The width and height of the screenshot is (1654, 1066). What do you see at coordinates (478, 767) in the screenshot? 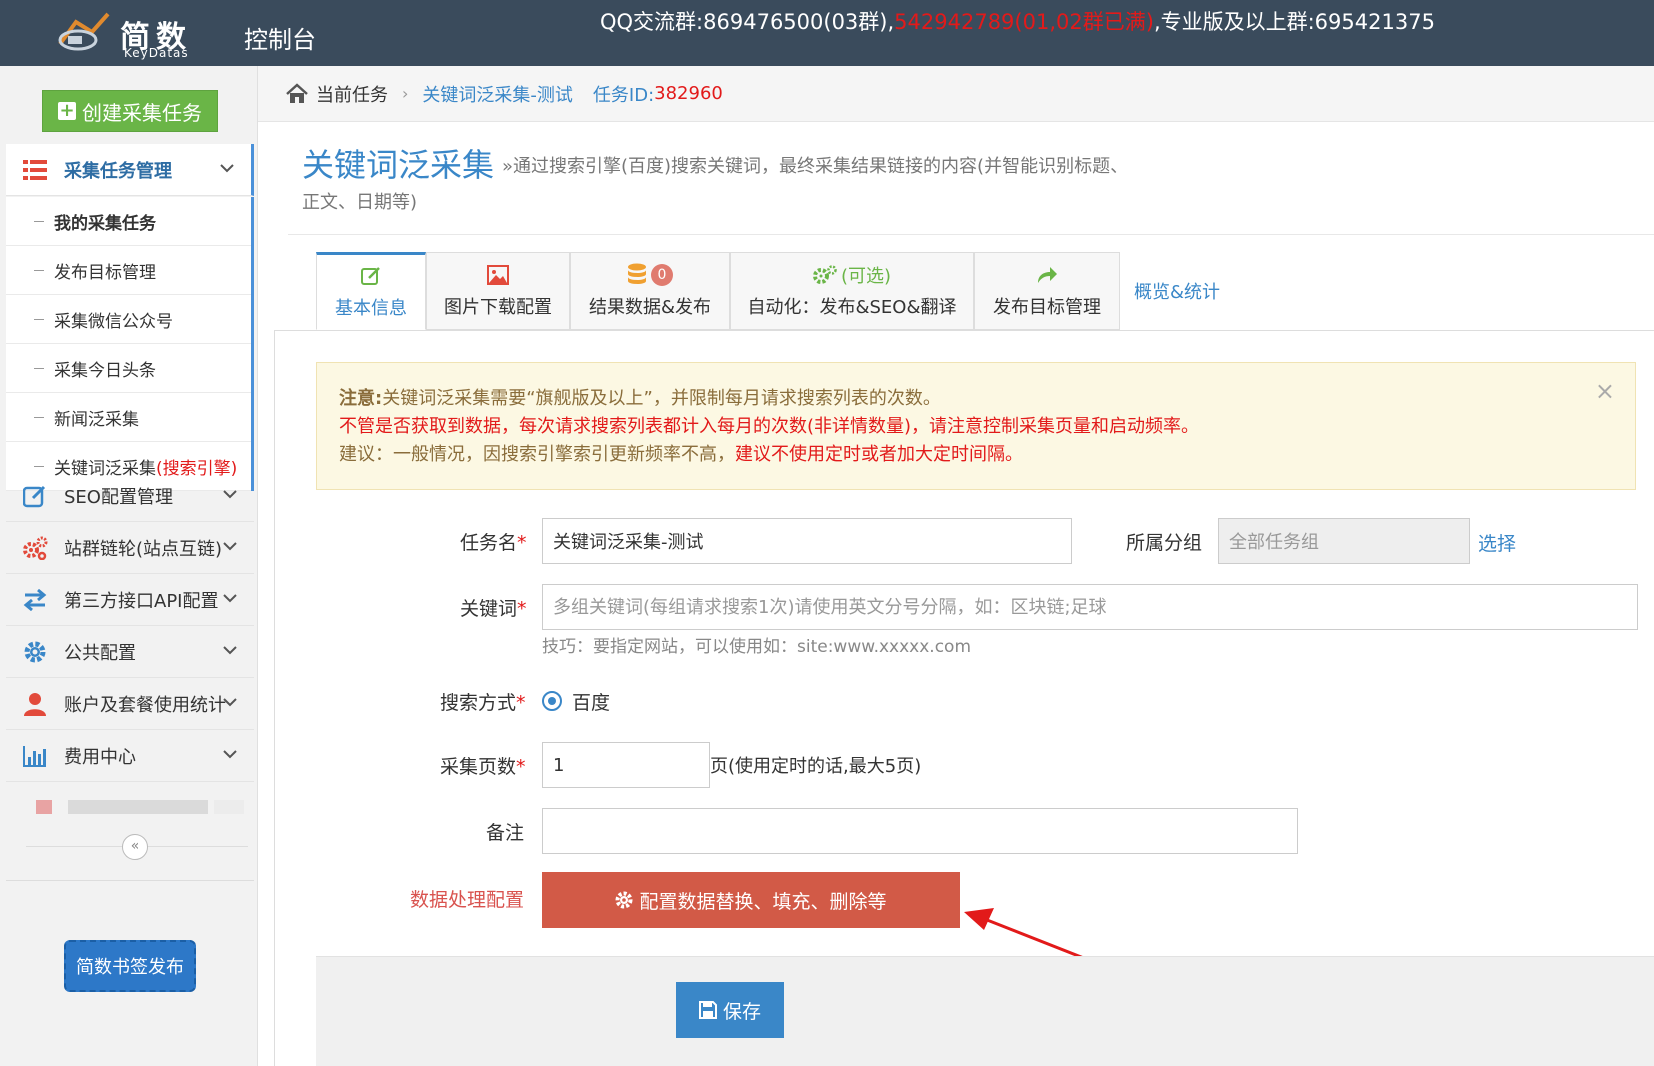
I see `label-text: 采集页数` at bounding box center [478, 767].